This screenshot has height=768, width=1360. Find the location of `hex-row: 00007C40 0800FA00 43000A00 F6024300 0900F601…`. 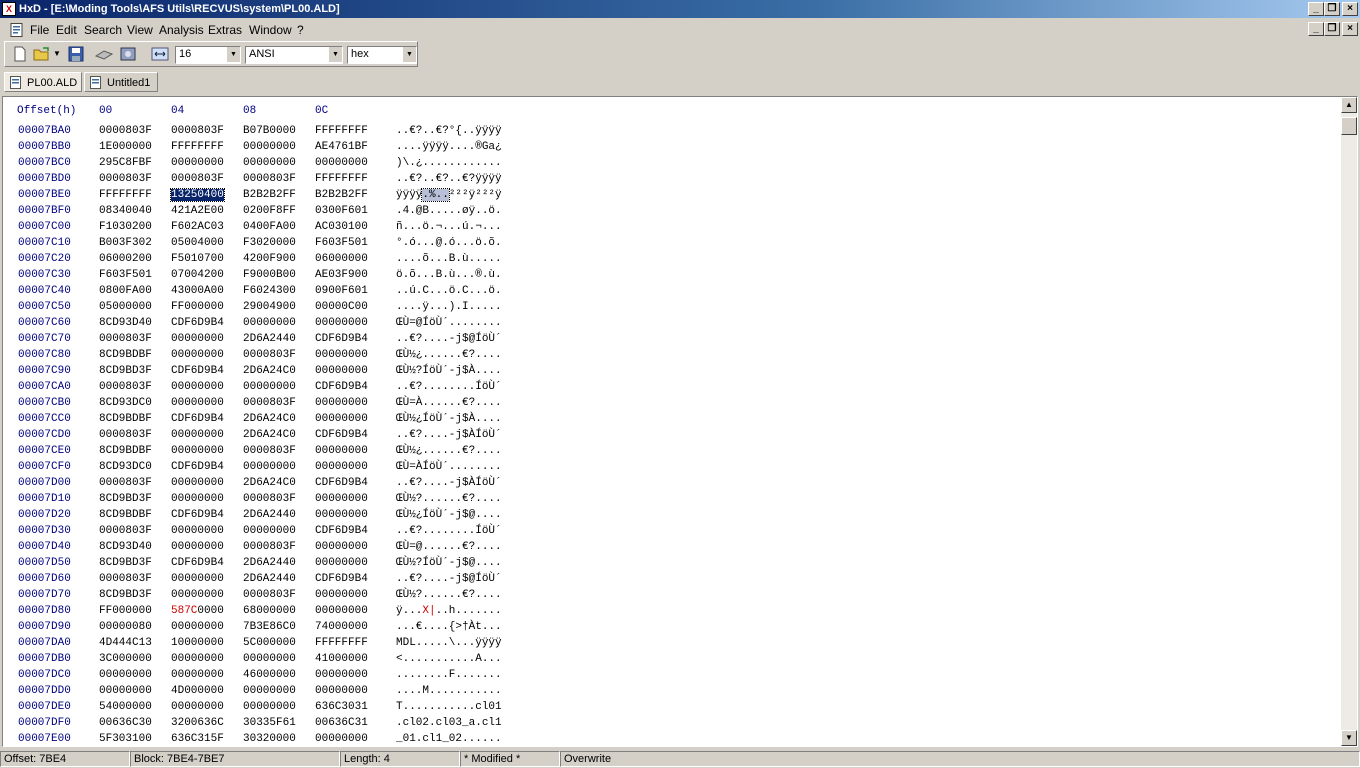

hex-row: 00007C40 0800FA00 43000A00 F6024300 0900F601… is located at coordinates (668, 291).